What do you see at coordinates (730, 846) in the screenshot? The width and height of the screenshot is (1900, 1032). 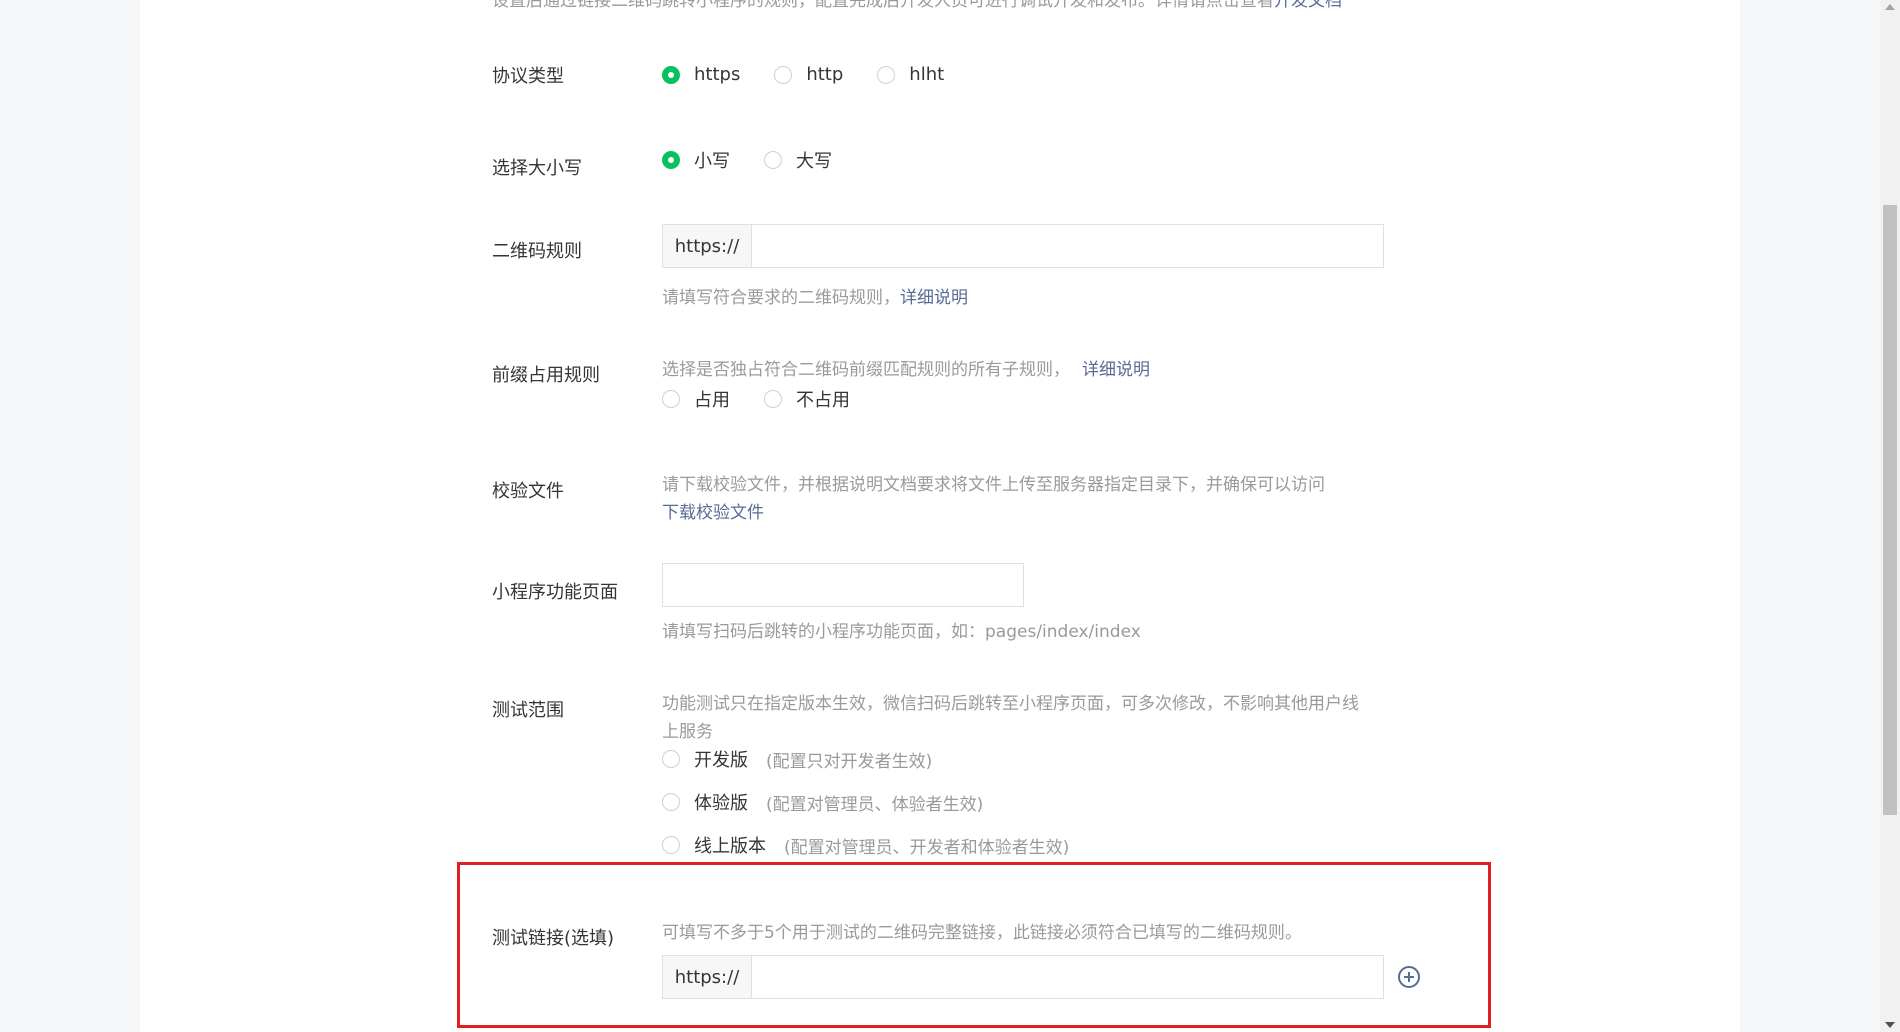 I see `radio-label: 线上版本` at bounding box center [730, 846].